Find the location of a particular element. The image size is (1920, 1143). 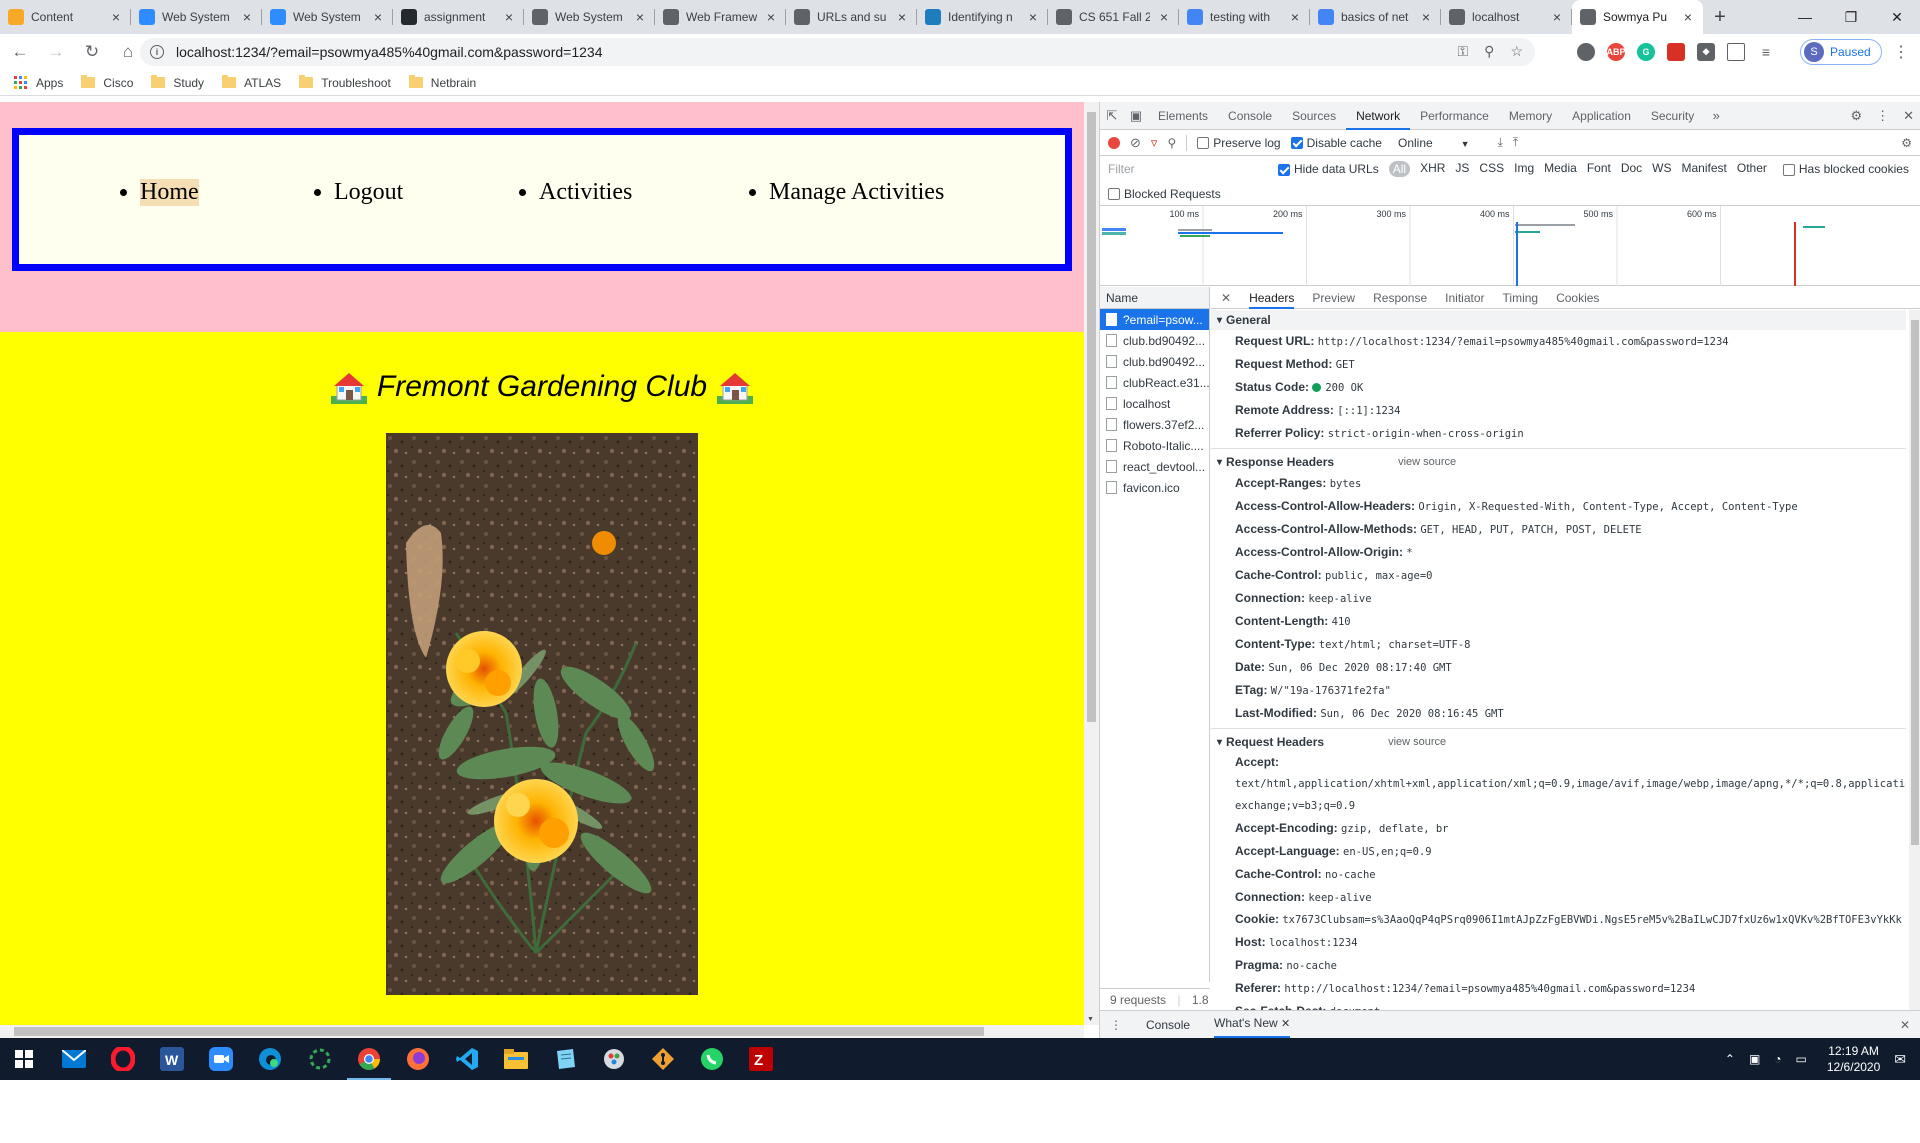

mail-icon is located at coordinates (74, 1059).